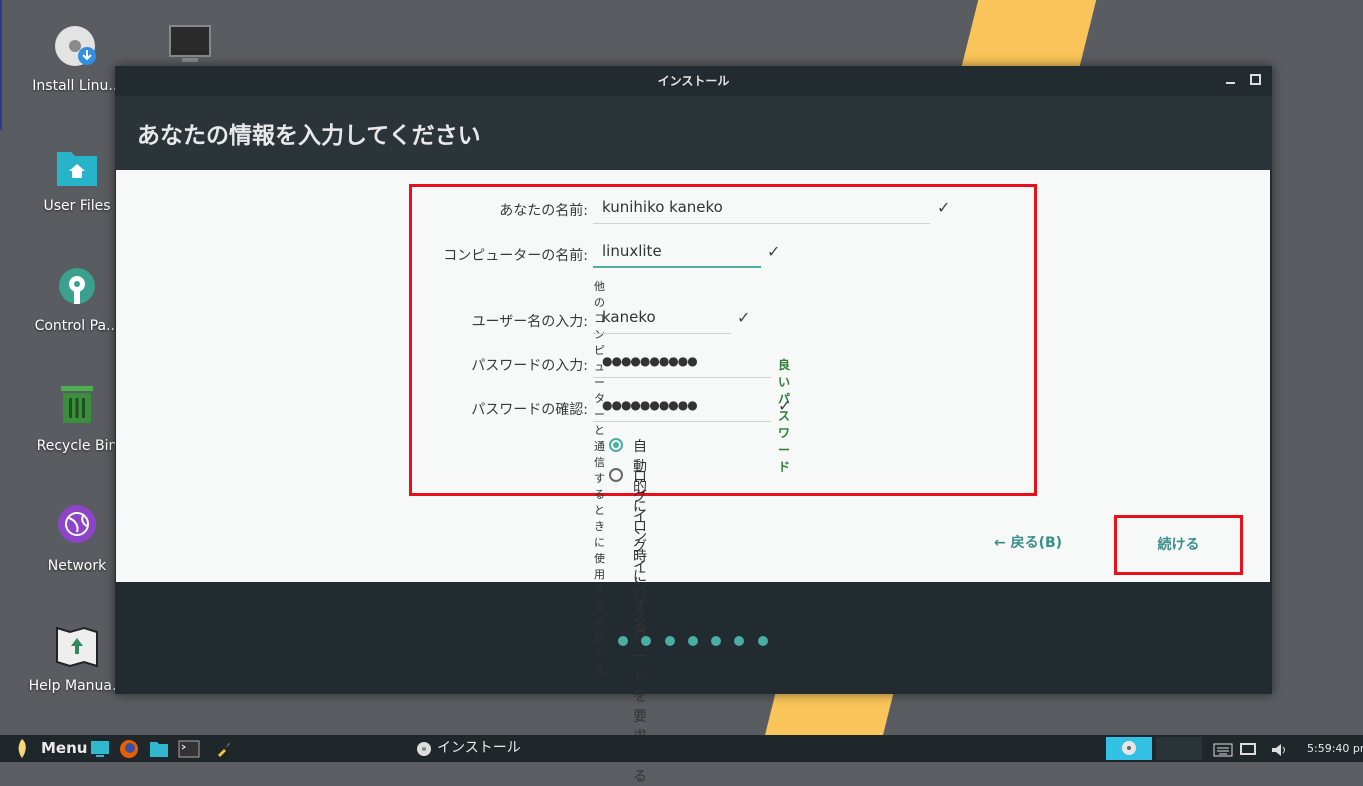  Describe the element at coordinates (774, 251) in the screenshot. I see `computer-valid-icon: ✓` at that location.